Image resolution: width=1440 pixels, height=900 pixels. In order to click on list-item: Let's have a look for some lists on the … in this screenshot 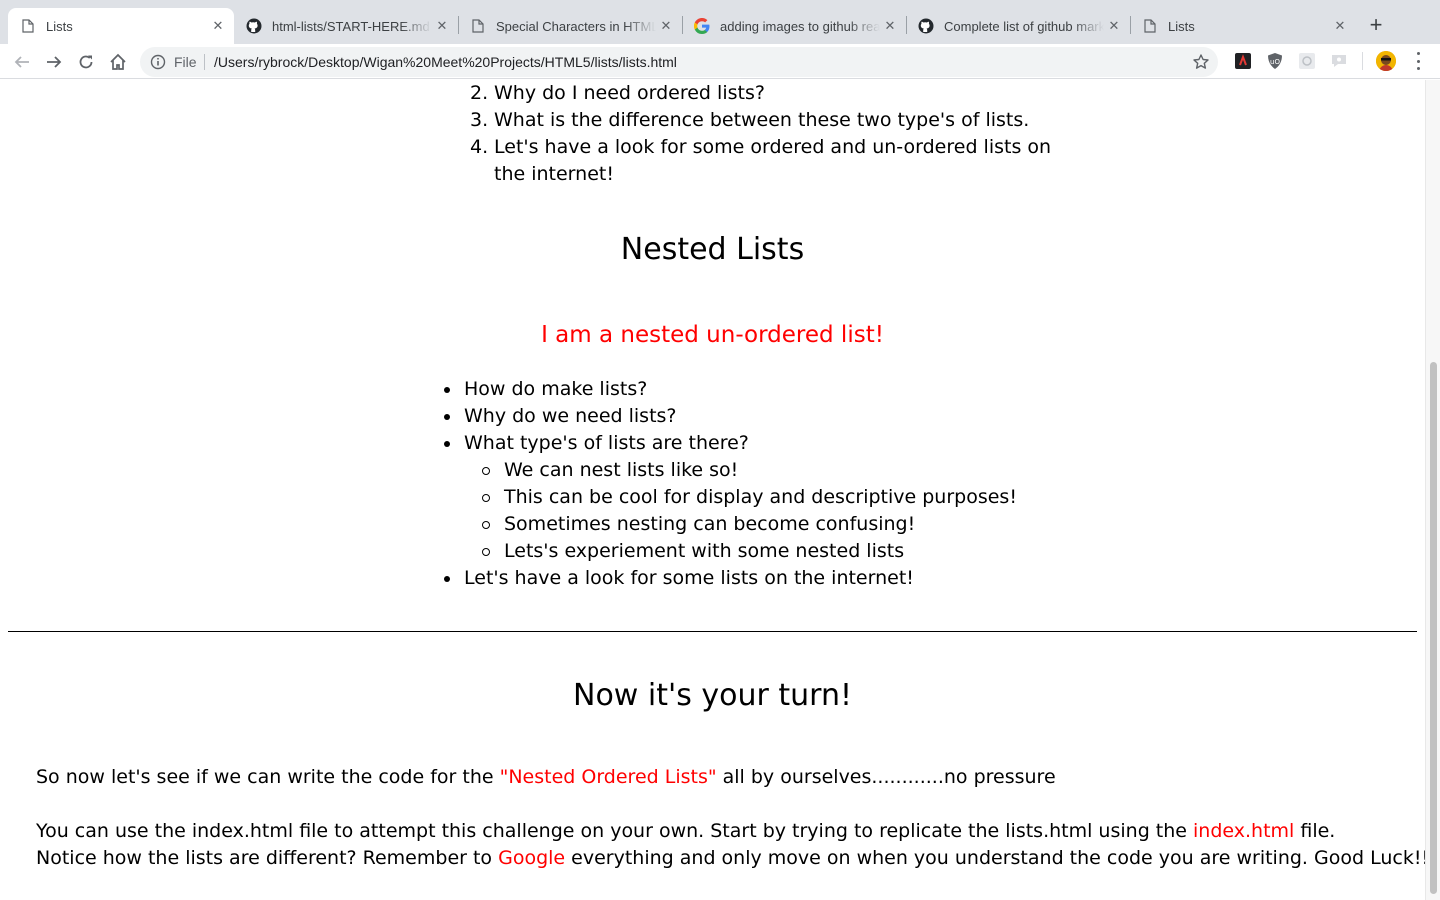, I will do `click(779, 578)`.